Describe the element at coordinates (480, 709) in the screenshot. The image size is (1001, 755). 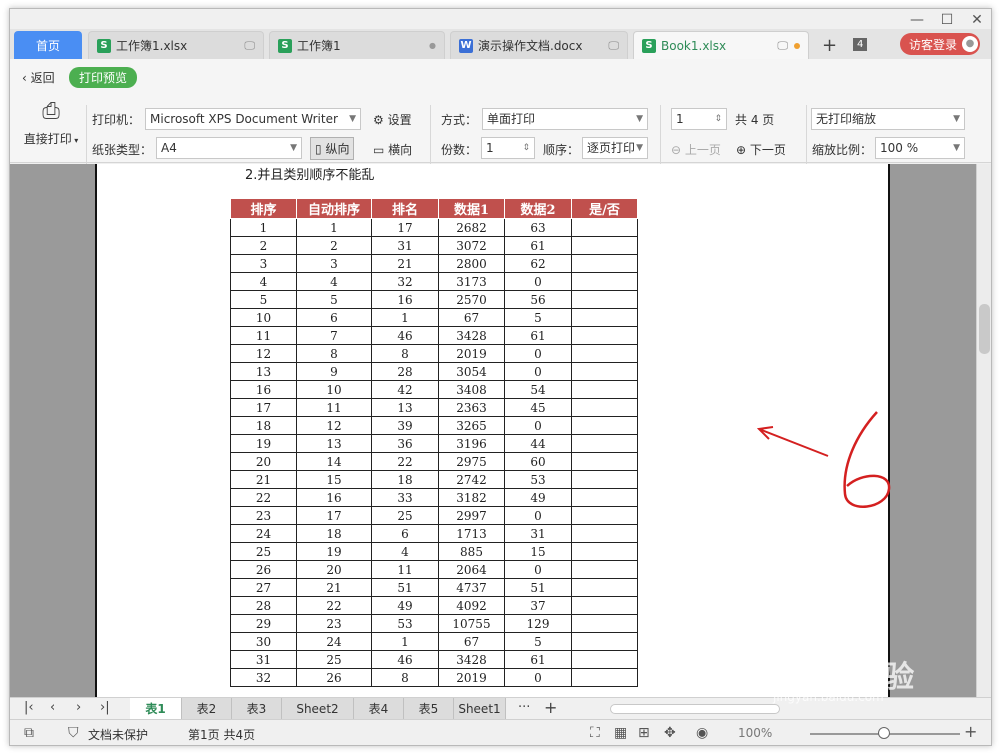
I see `sheet-tab-sheet1: Sheet1` at that location.